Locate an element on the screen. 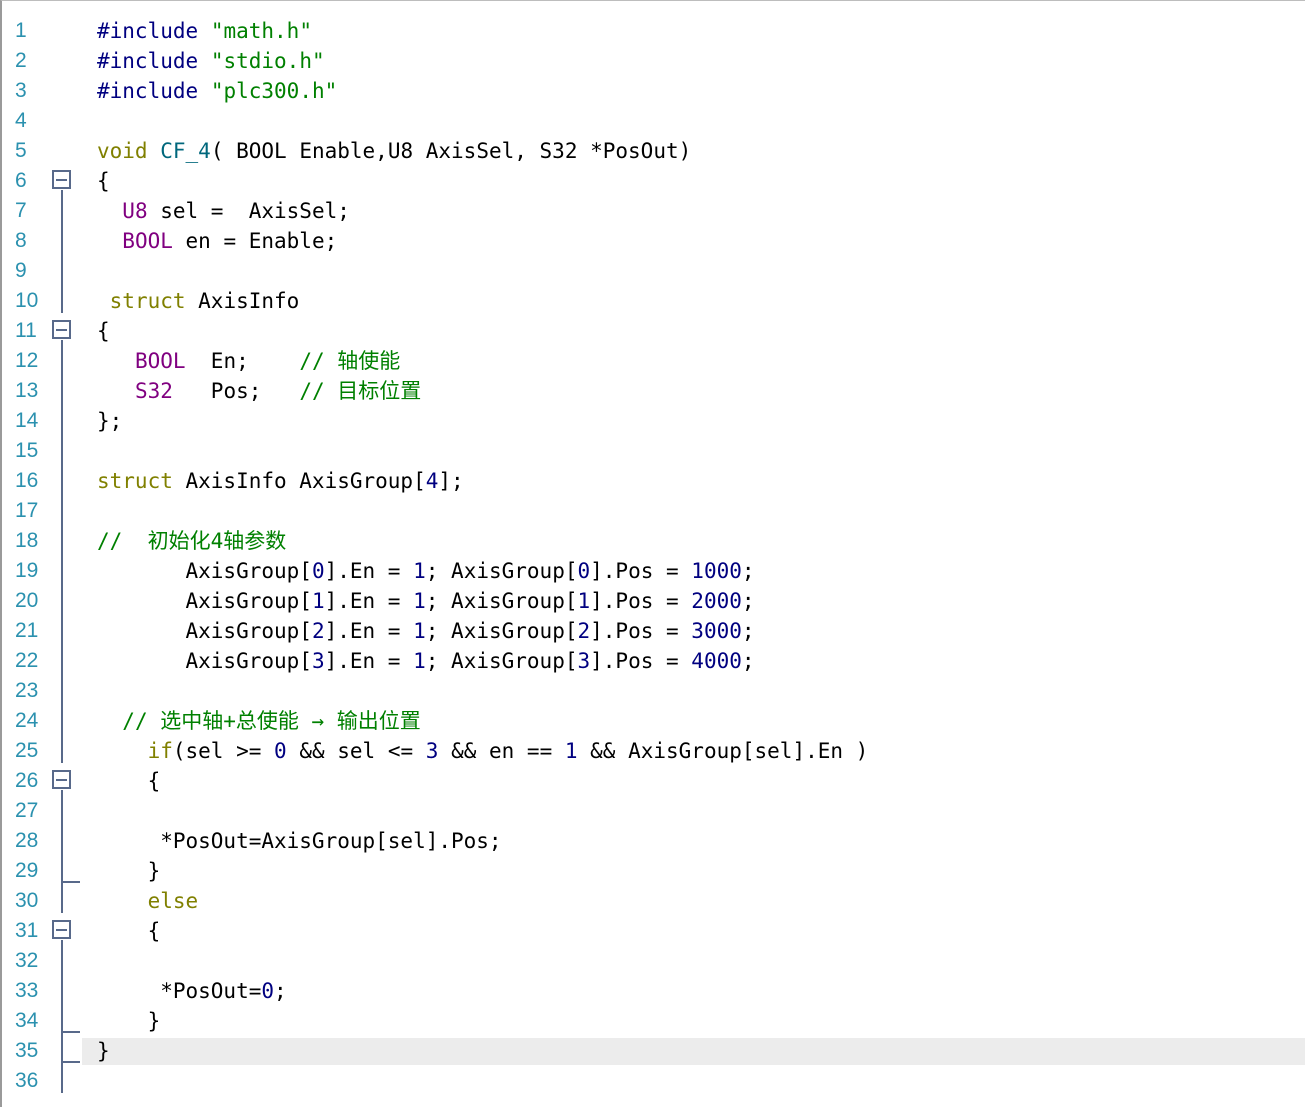 Image resolution: width=1305 pixels, height=1107 pixels. code-token: BOOL is located at coordinates (160, 361).